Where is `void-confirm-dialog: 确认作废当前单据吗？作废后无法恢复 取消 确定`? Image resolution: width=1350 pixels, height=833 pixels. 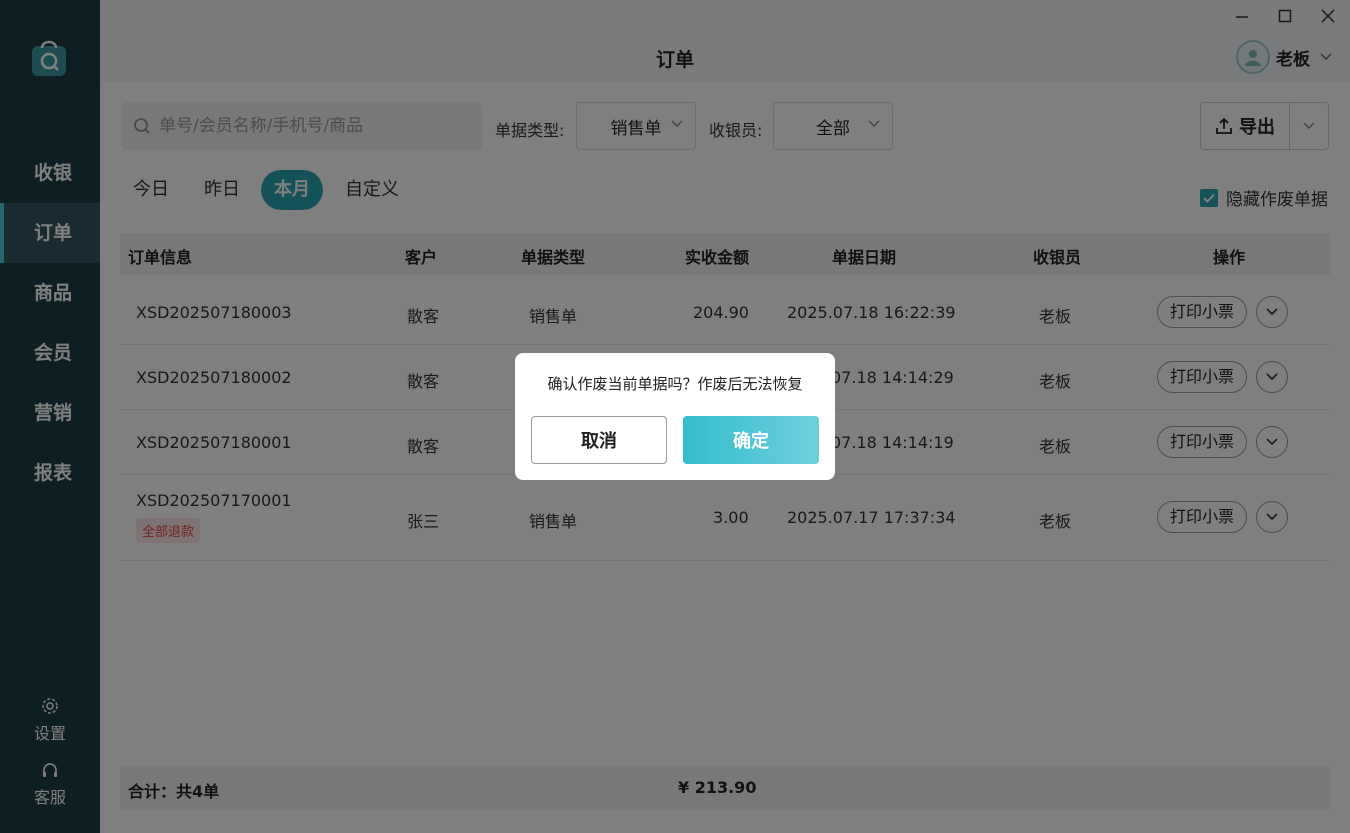
void-confirm-dialog: 确认作废当前单据吗？作废后无法恢复 取消 确定 is located at coordinates (675, 416).